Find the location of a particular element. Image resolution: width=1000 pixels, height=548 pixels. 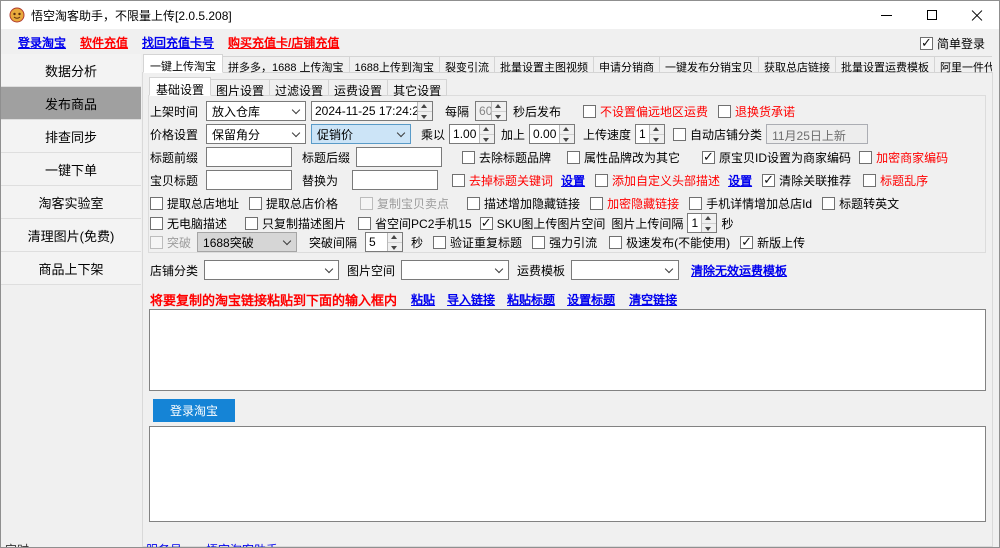

auto-category-input: 11月25日上新 is located at coordinates (817, 134).